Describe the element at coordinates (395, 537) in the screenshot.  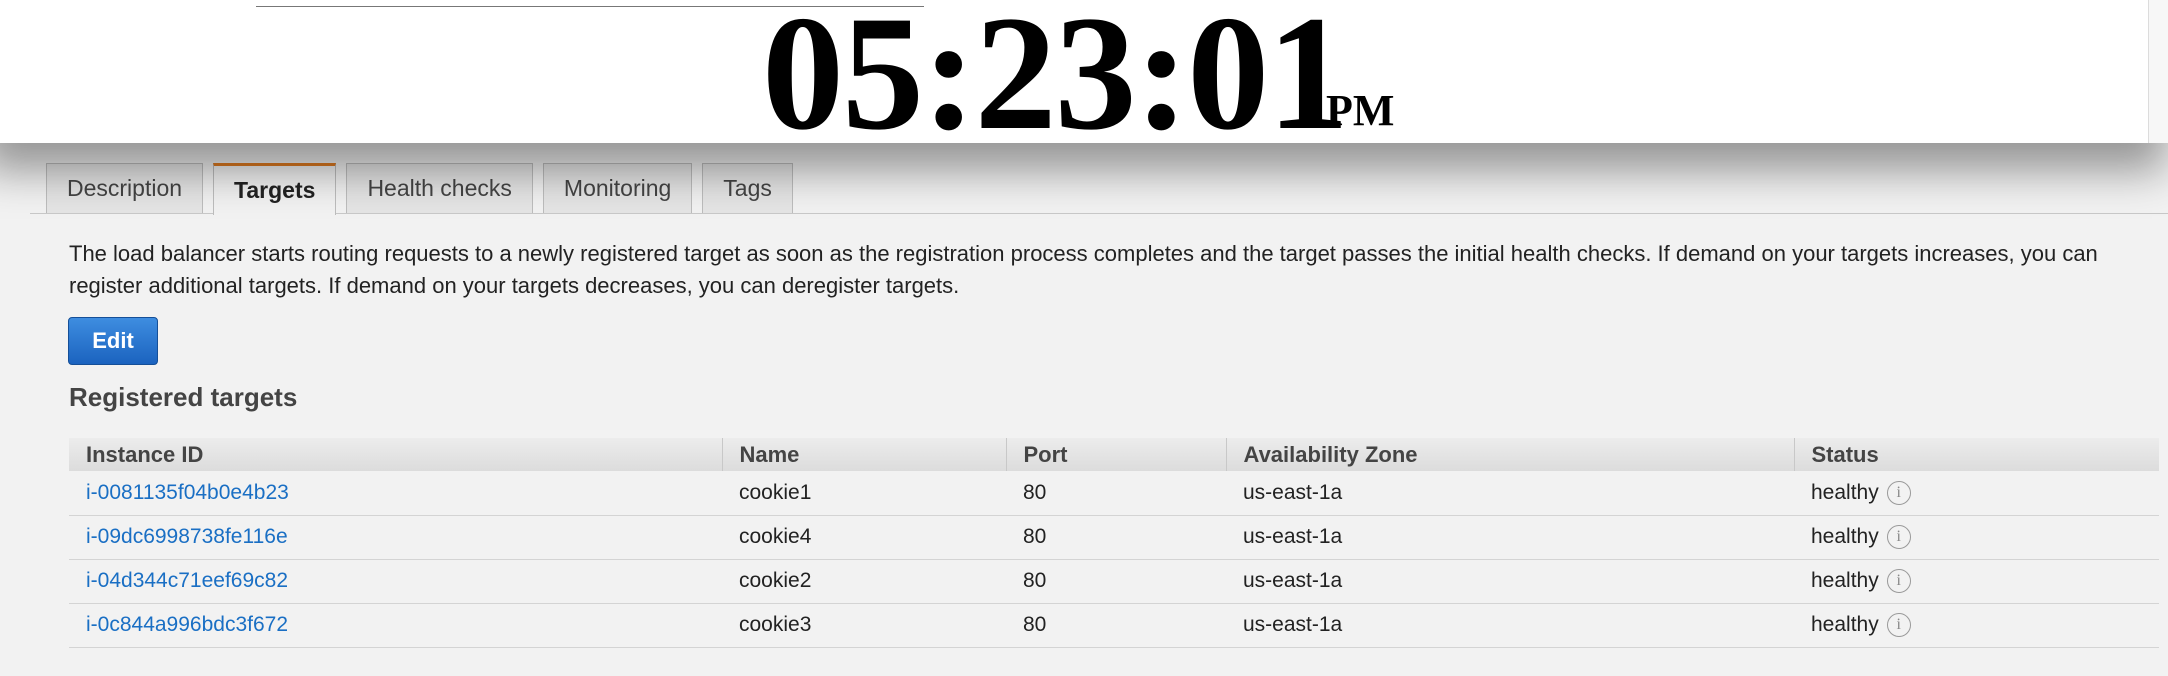
I see `instance-id-link: i-09dc6998738fe116e` at that location.